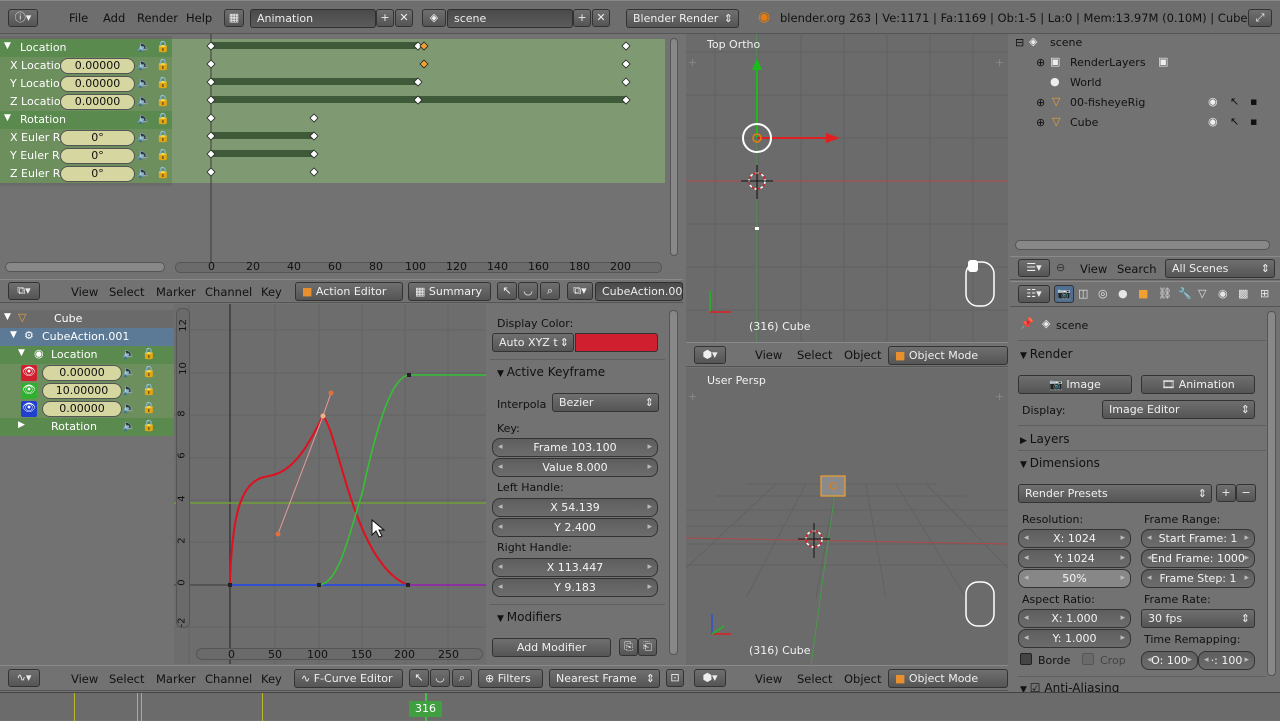 The height and width of the screenshot is (721, 1280). What do you see at coordinates (1075, 384) in the screenshot?
I see `render-image-button: 📷 Image` at bounding box center [1075, 384].